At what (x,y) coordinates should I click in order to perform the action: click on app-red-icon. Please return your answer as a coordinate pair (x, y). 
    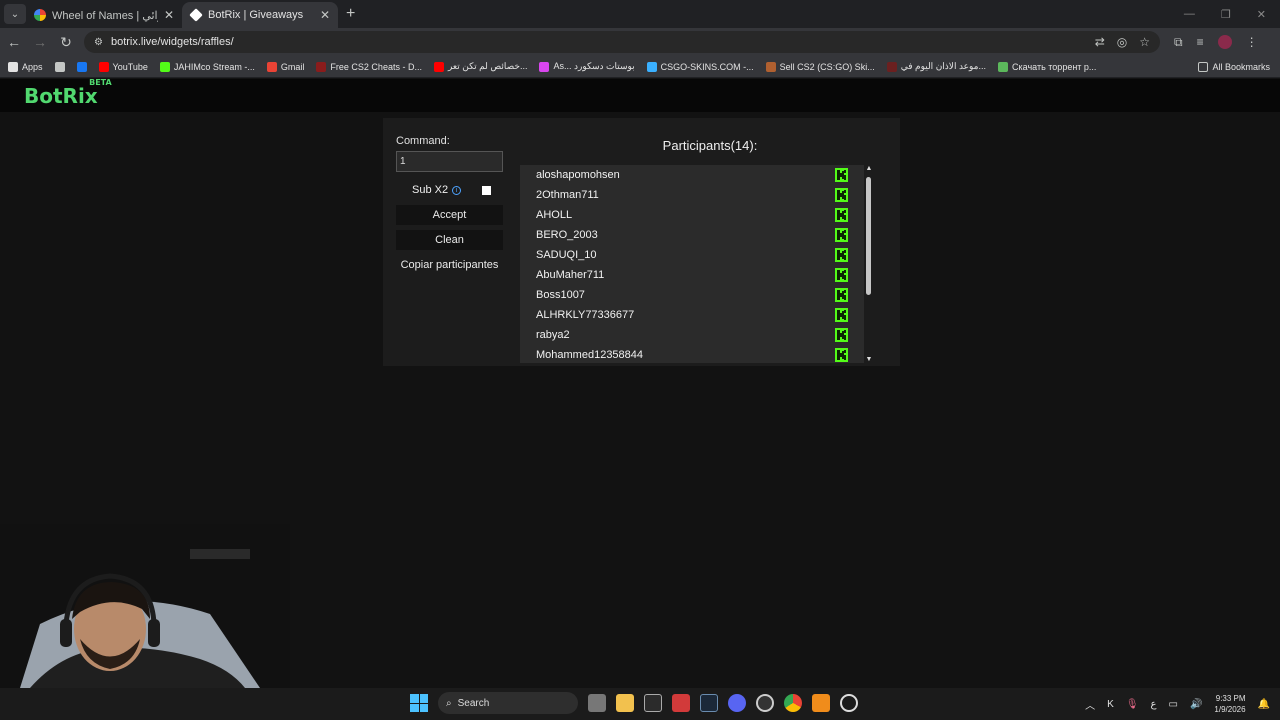
    Looking at the image, I should click on (681, 703).